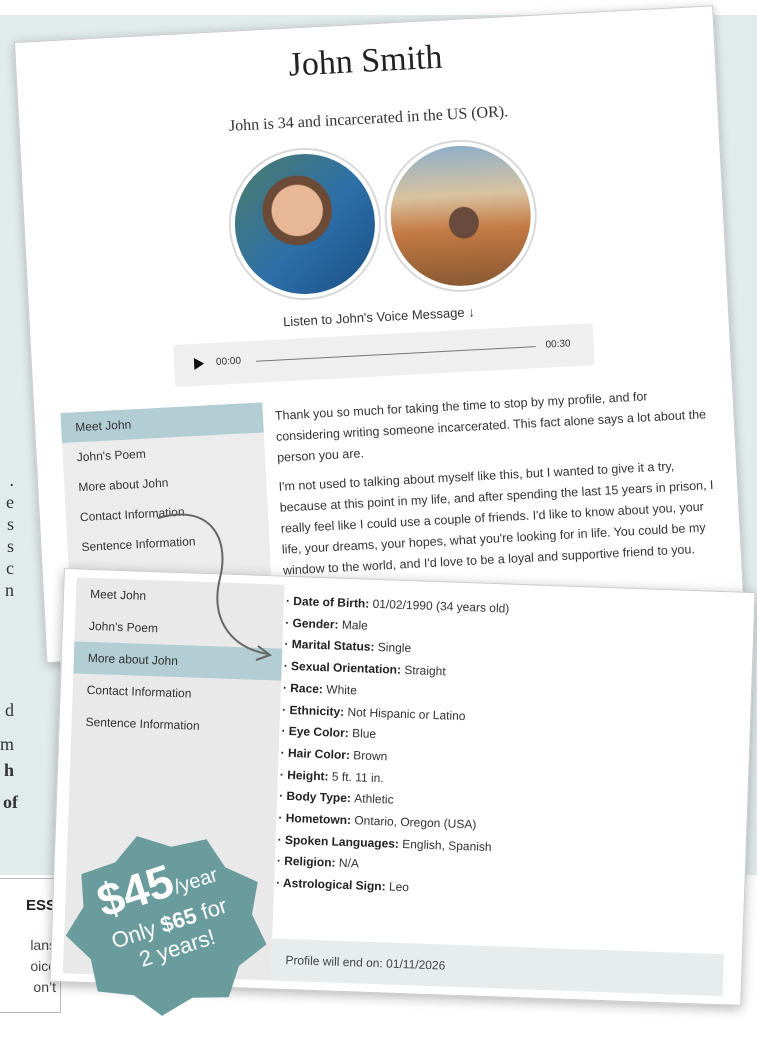 The width and height of the screenshot is (757, 1050). Describe the element at coordinates (558, 344) in the screenshot. I see `audio-duration: 00:30` at that location.